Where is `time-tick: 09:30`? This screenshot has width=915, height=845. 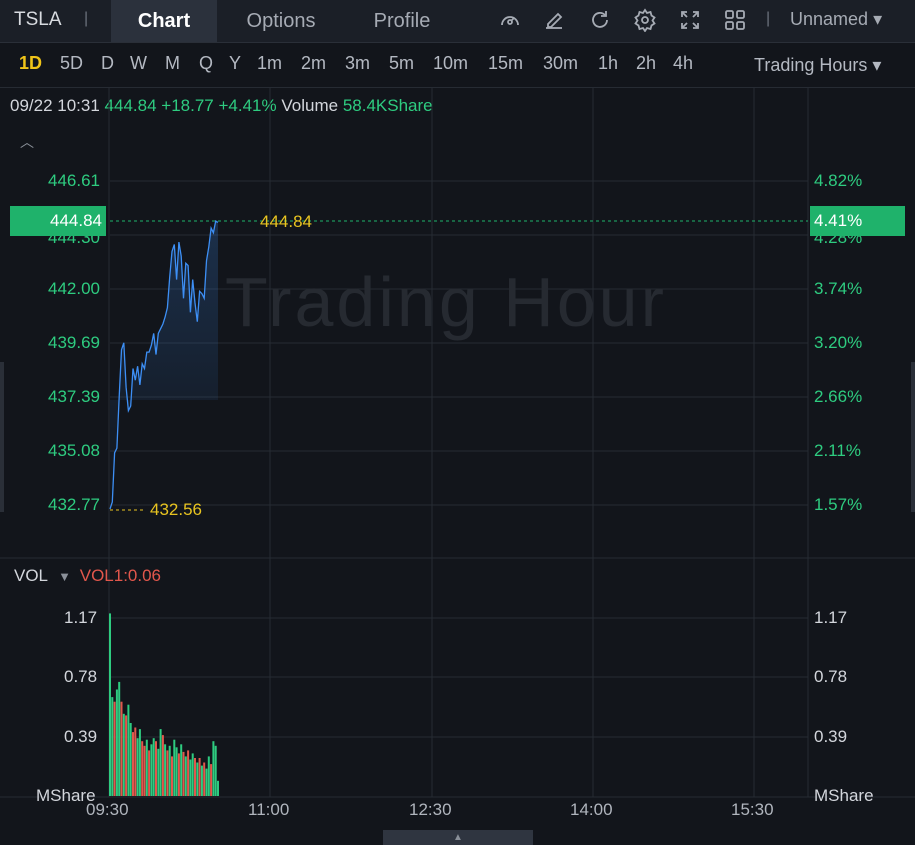 time-tick: 09:30 is located at coordinates (107, 809).